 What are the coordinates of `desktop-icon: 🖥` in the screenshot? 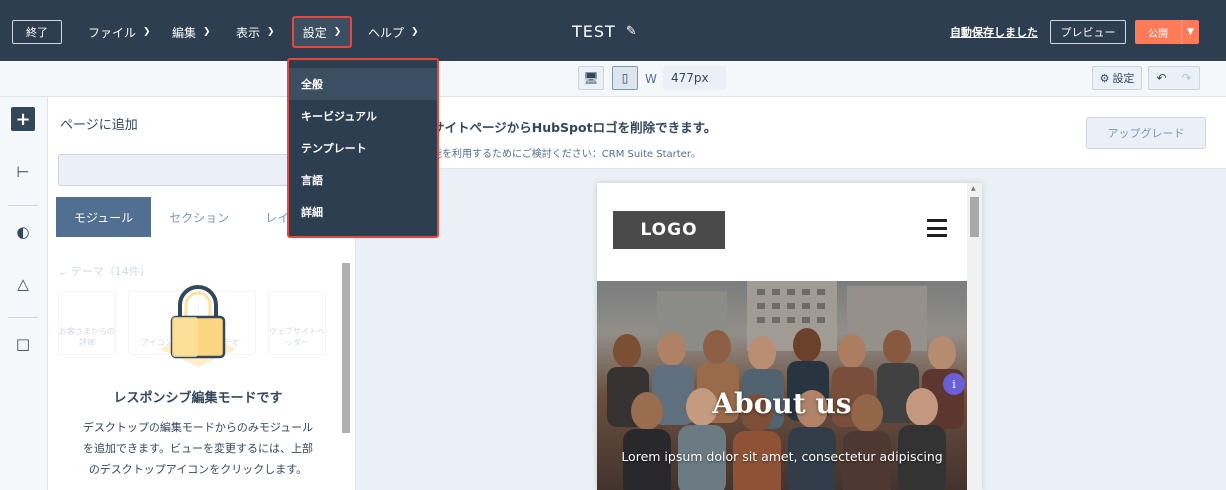 It's located at (591, 78).